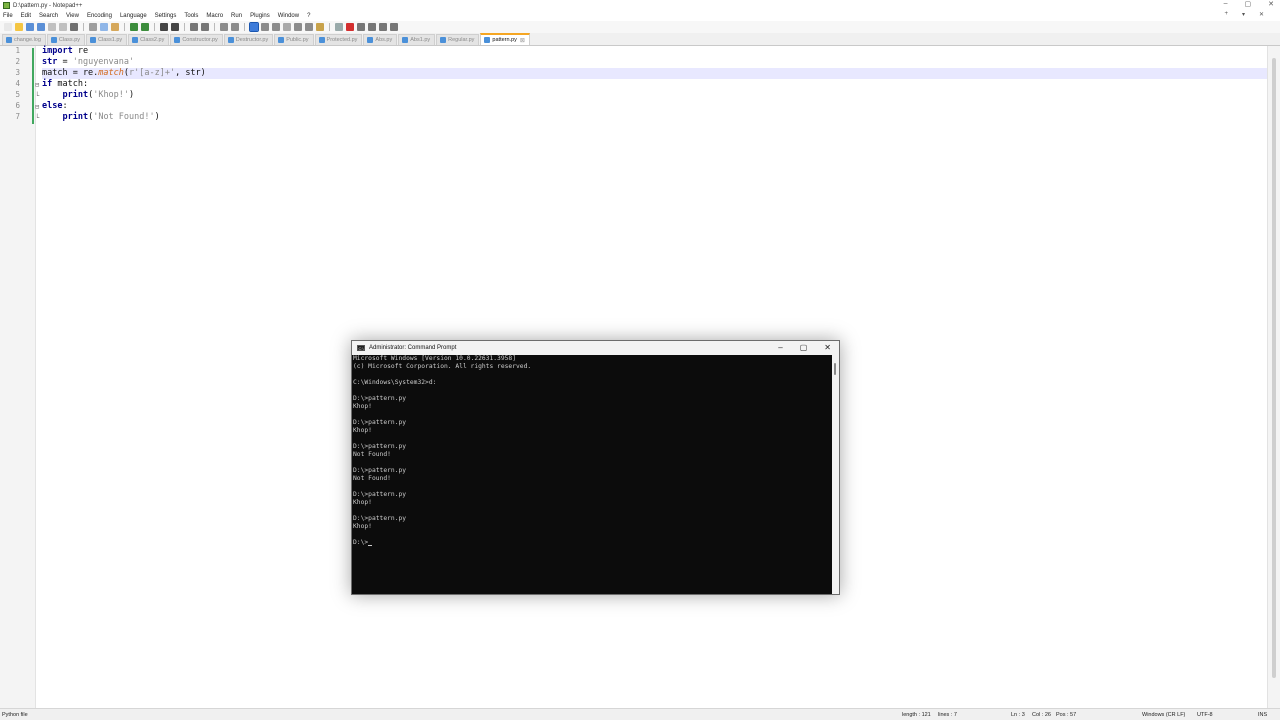 This screenshot has height=720, width=1280. What do you see at coordinates (395, 382) in the screenshot?
I see `console-line: C:\Windows\System32>d:` at bounding box center [395, 382].